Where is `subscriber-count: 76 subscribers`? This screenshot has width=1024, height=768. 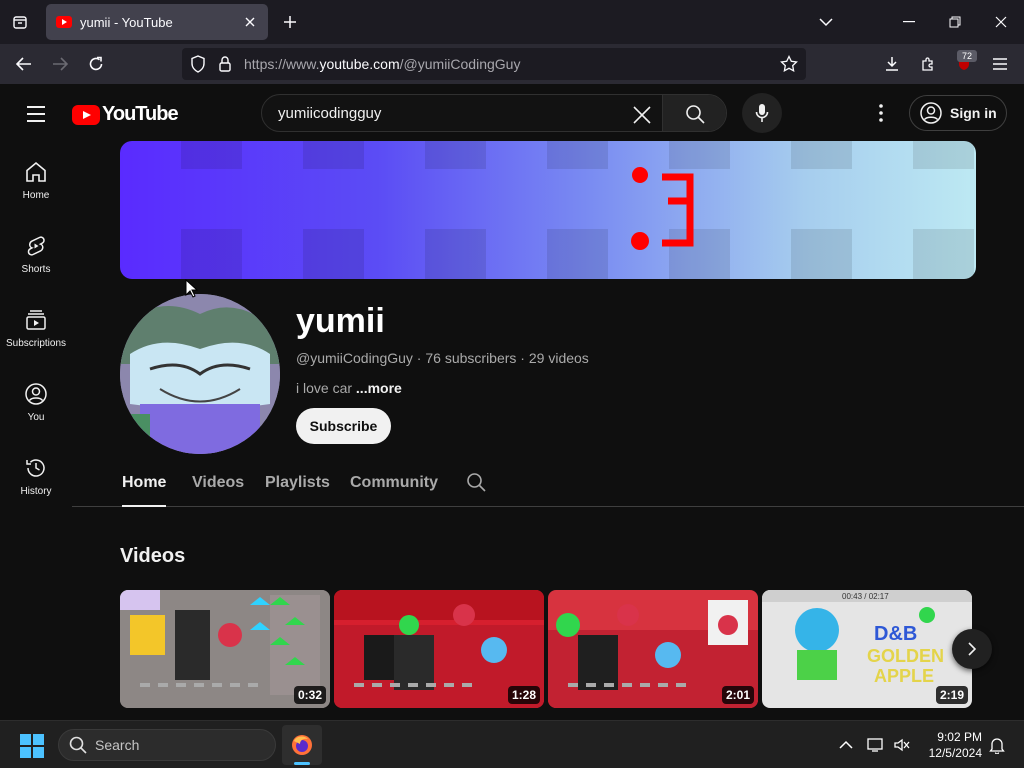
subscriber-count: 76 subscribers is located at coordinates (471, 358).